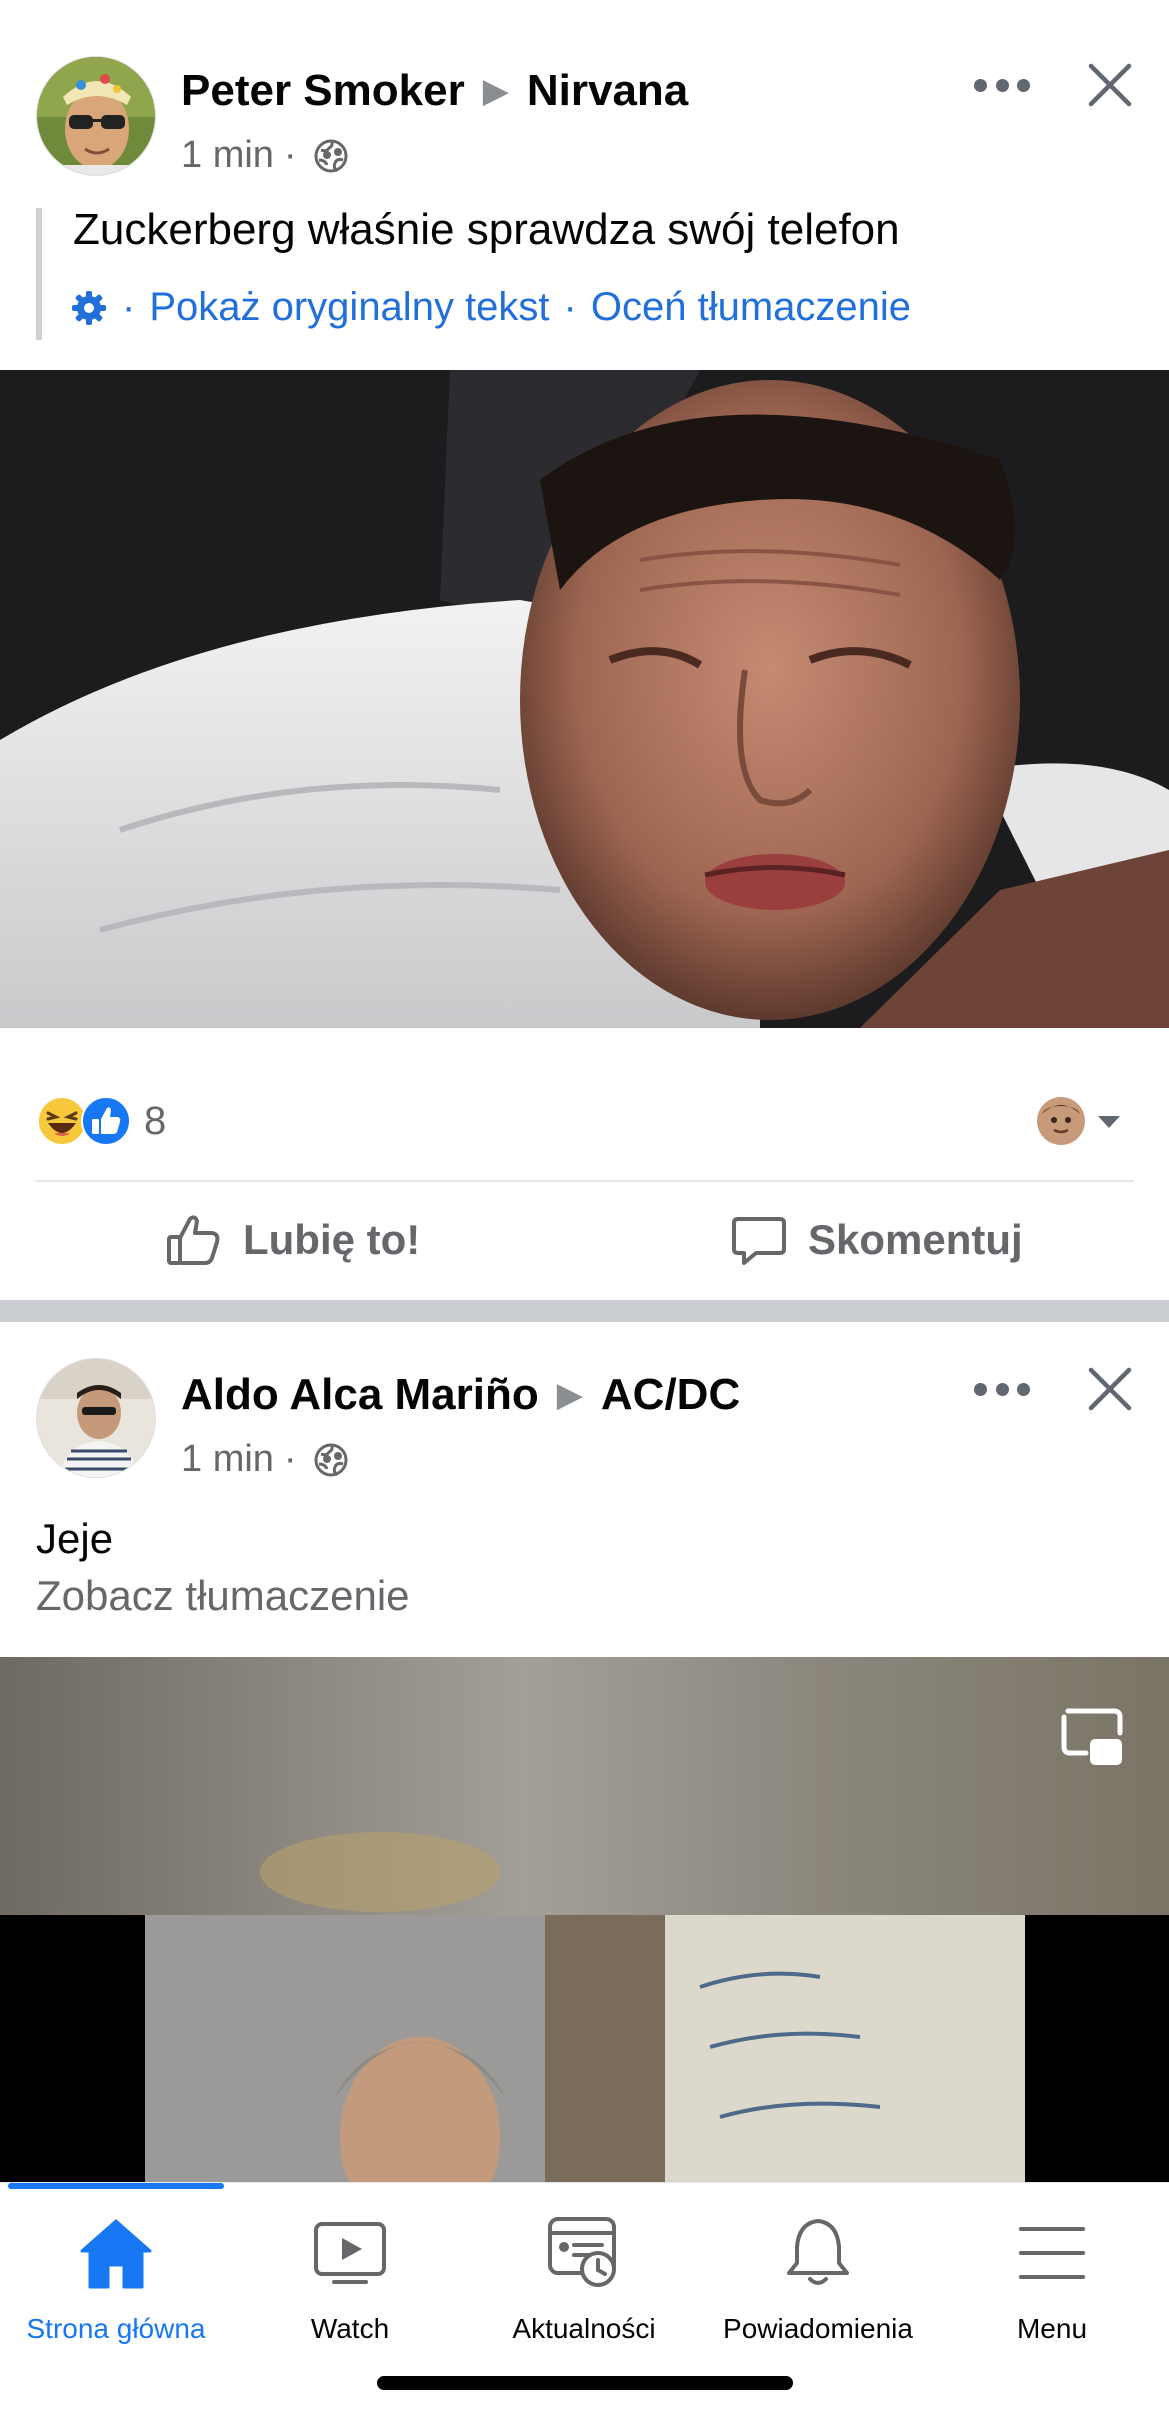 The width and height of the screenshot is (1169, 2416). I want to click on author-name: Aldo Alca Mariño, so click(360, 1395).